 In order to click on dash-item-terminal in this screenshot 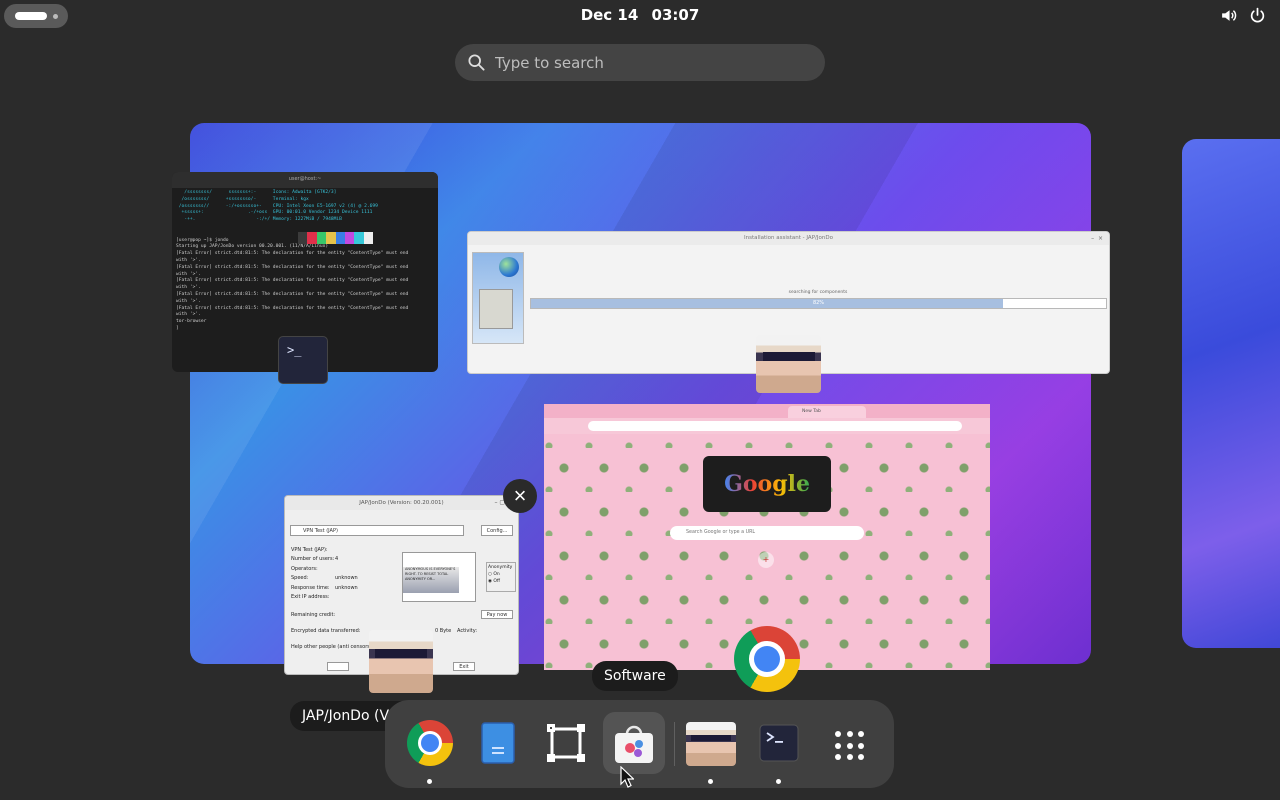, I will do `click(779, 748)`.